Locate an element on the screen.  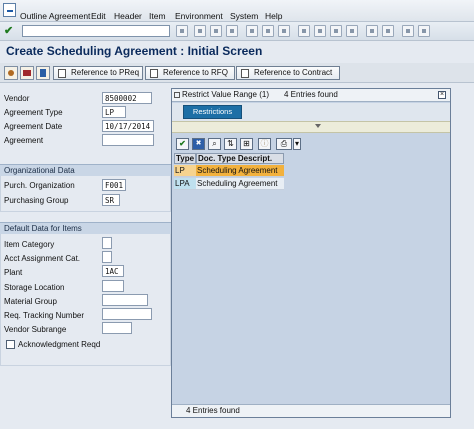
reference-to-rfq-button: Reference to RFQ is located at coordinates (190, 73).